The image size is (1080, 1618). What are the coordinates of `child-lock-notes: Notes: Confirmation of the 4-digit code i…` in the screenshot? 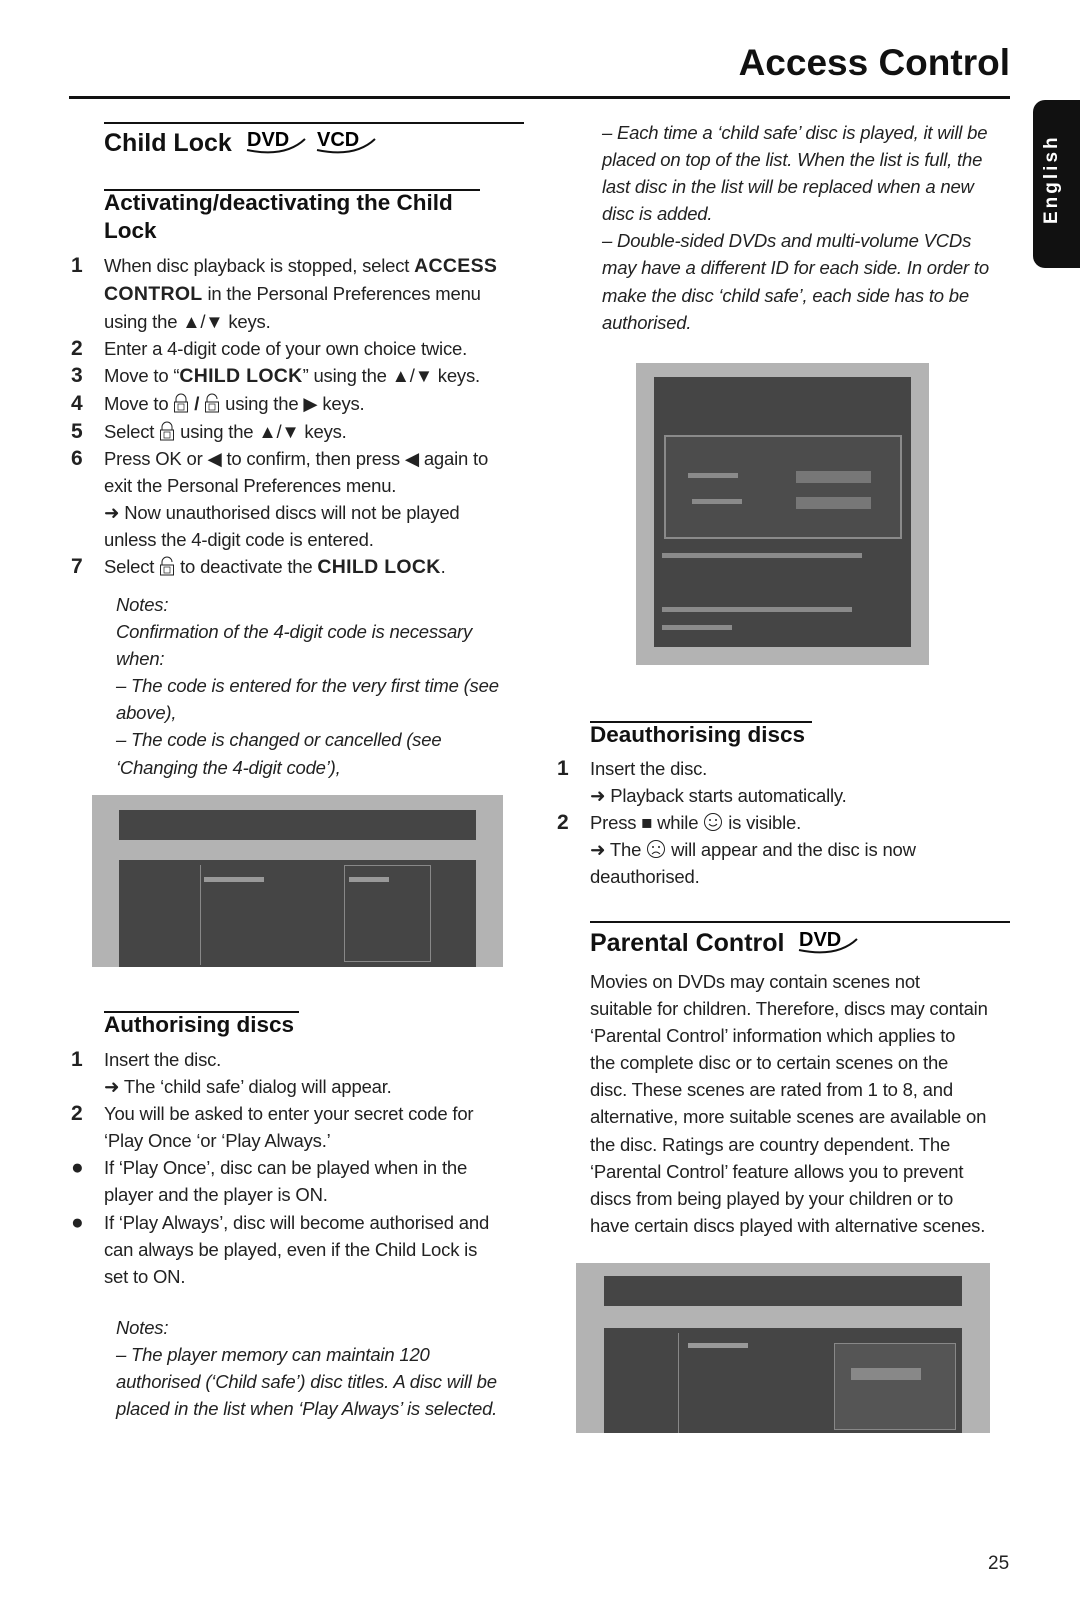 It's located at (307, 686).